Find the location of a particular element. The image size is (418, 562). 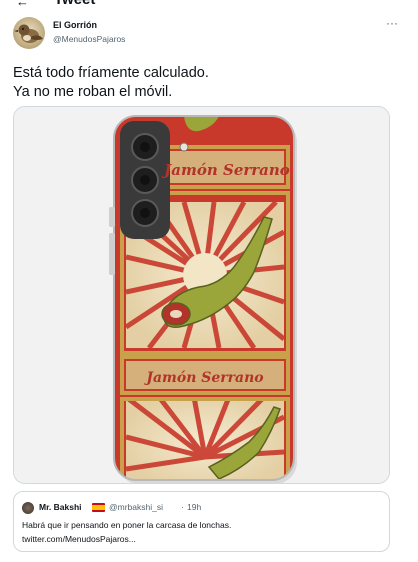

sparrow-icon is located at coordinates (28, 33).